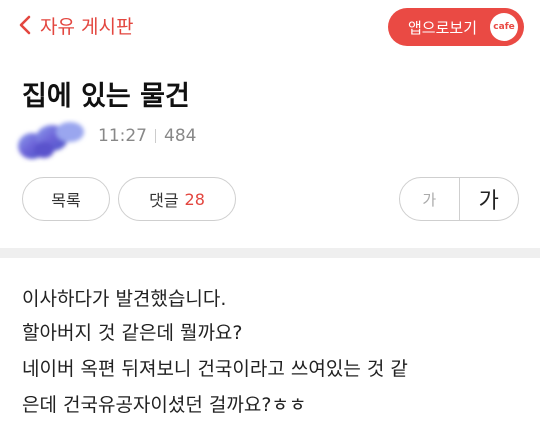 The image size is (540, 422). I want to click on meta-divider, so click(155, 136).